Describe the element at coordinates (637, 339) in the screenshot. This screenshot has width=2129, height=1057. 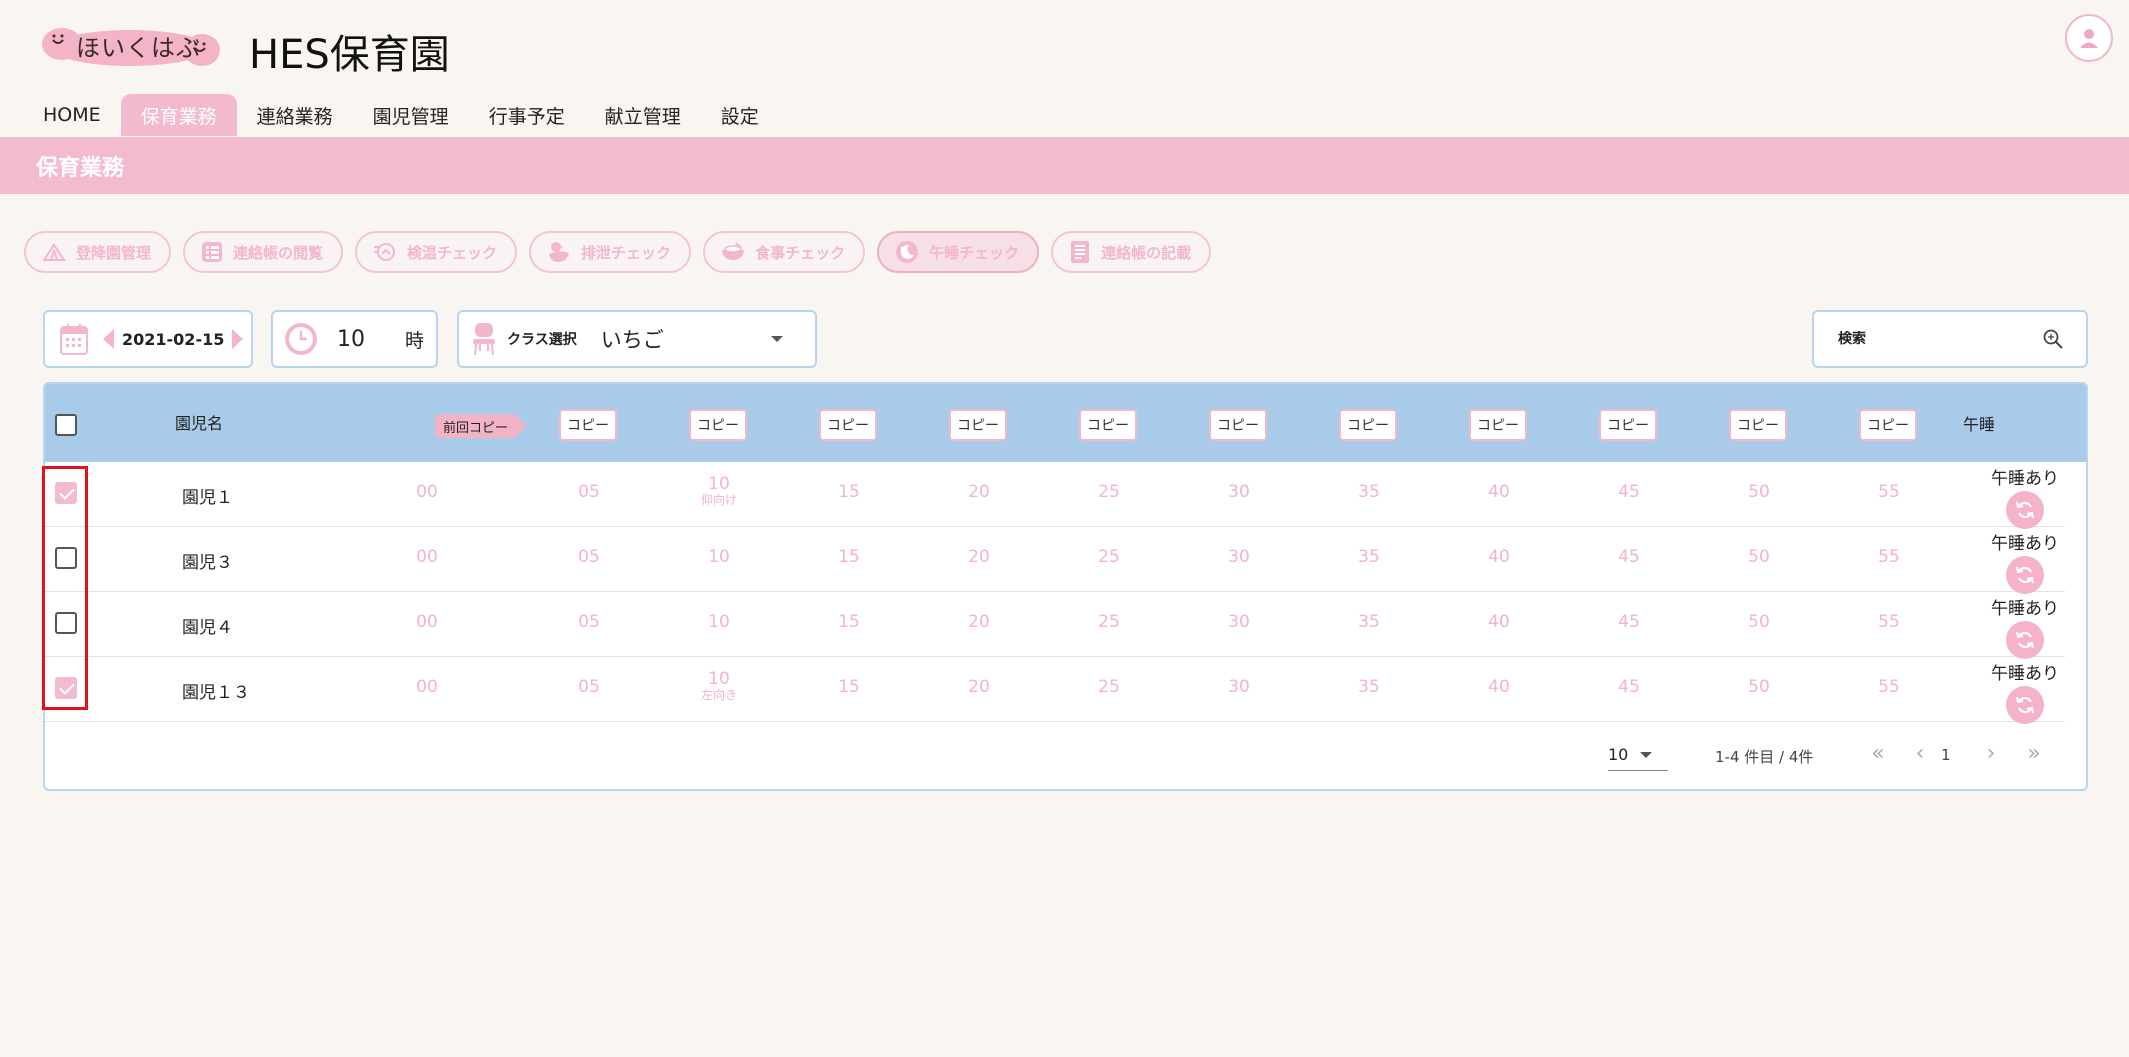
I see `class-select: クラス選択 いちご` at that location.